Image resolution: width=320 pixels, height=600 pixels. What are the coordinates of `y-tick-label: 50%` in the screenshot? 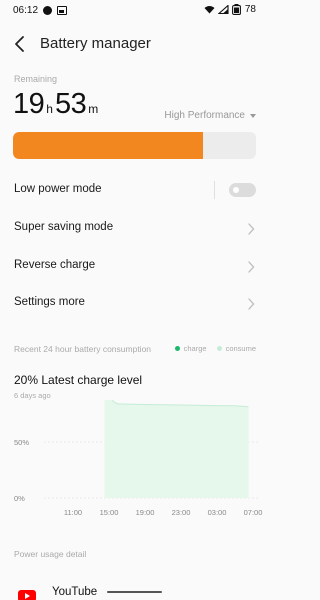 It's located at (21, 442).